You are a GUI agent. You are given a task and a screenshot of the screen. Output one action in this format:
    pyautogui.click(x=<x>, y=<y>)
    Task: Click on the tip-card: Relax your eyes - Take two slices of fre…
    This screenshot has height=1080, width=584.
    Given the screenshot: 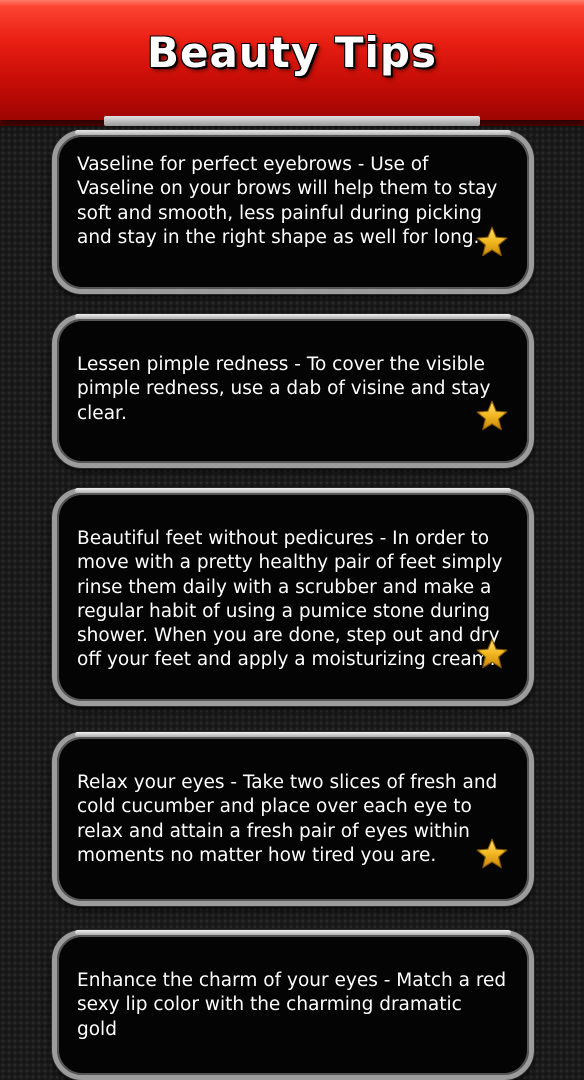 What is the action you would take?
    pyautogui.click(x=293, y=819)
    